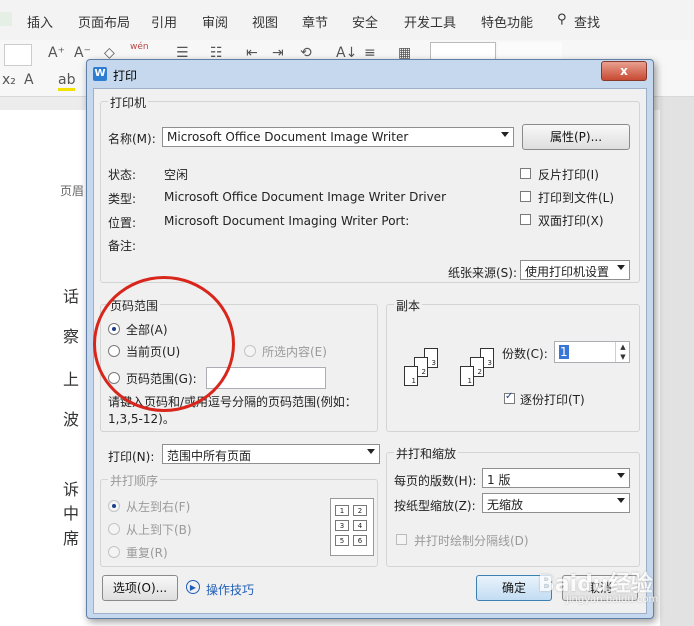  I want to click on copies-count-input: 1 ▲ ▼, so click(592, 352).